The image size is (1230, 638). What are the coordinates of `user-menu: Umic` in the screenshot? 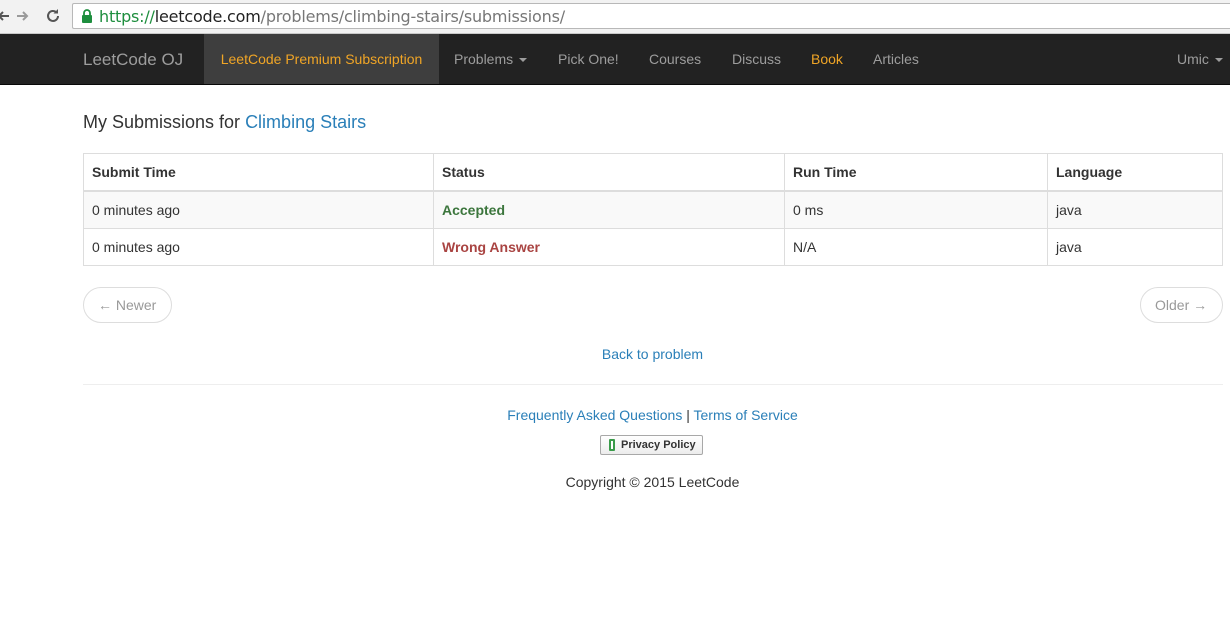 It's located at (1200, 59).